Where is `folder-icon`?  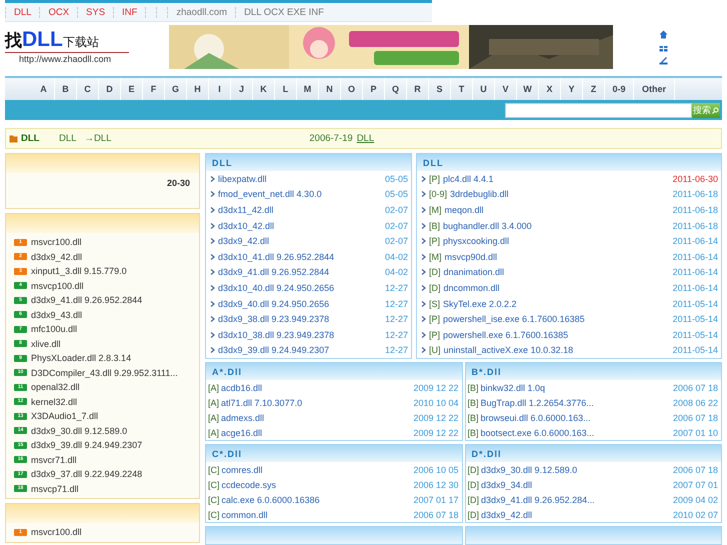
folder-icon is located at coordinates (13, 138).